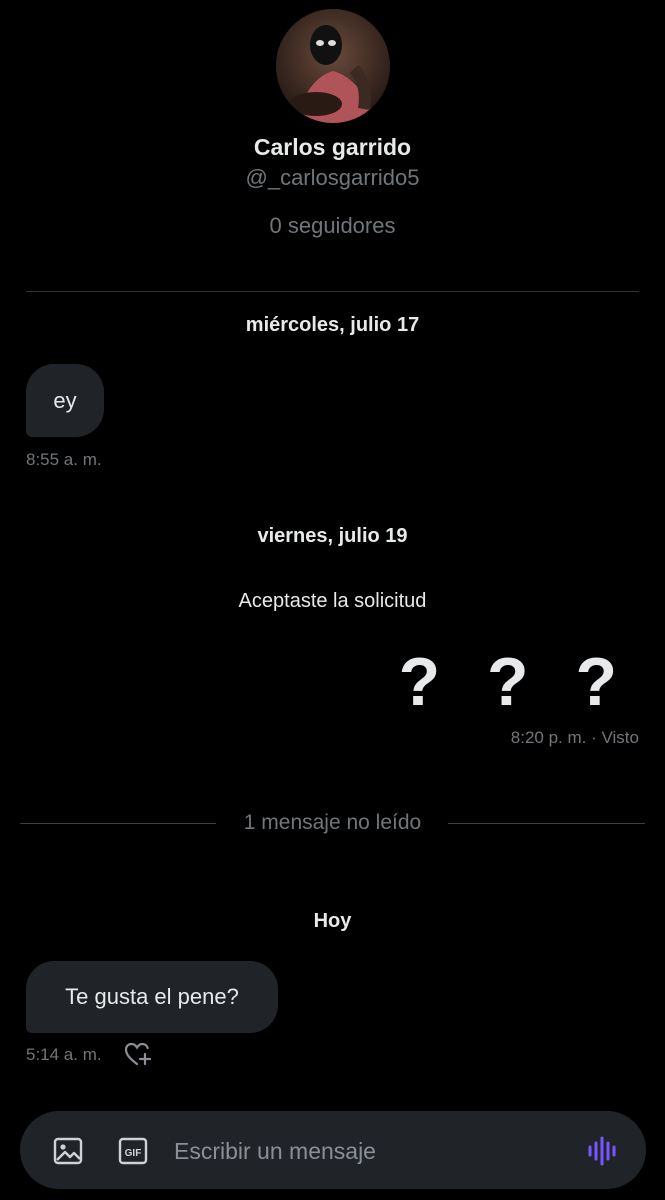 The height and width of the screenshot is (1200, 665). What do you see at coordinates (332, 325) in the screenshot?
I see `date-separator: miércoles, julio 17` at bounding box center [332, 325].